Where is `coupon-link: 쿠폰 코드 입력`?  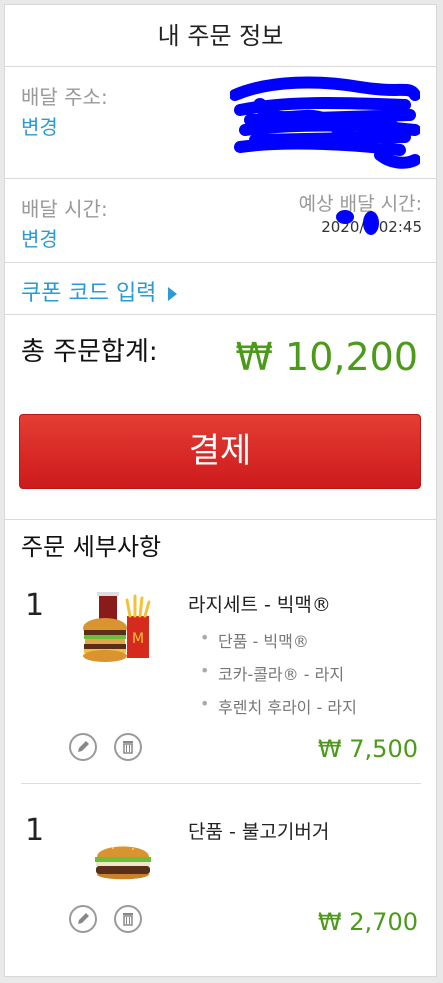
coupon-link: 쿠폰 코드 입력 is located at coordinates (99, 291).